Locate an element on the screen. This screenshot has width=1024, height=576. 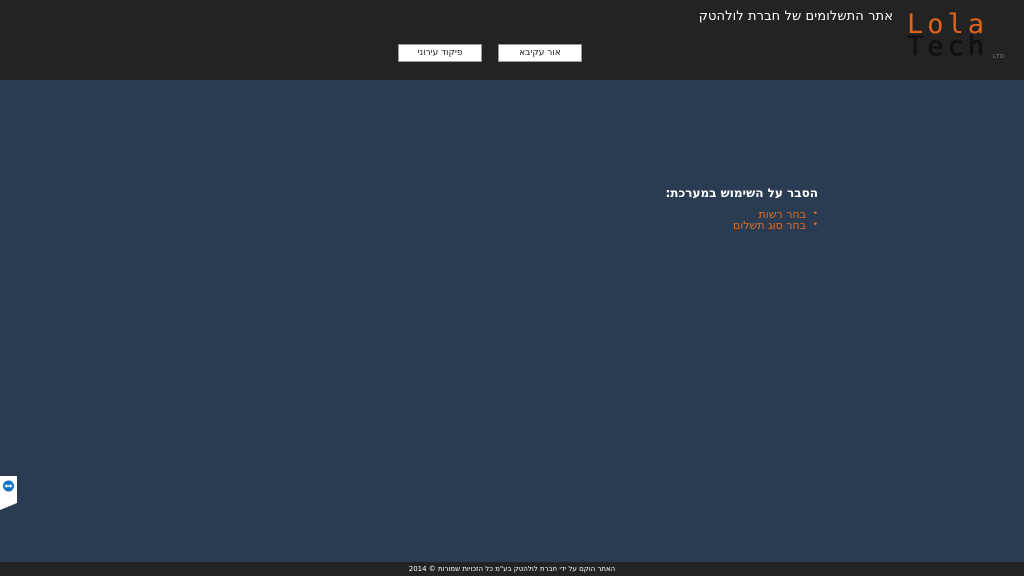
remote-support-icon is located at coordinates (8, 493).